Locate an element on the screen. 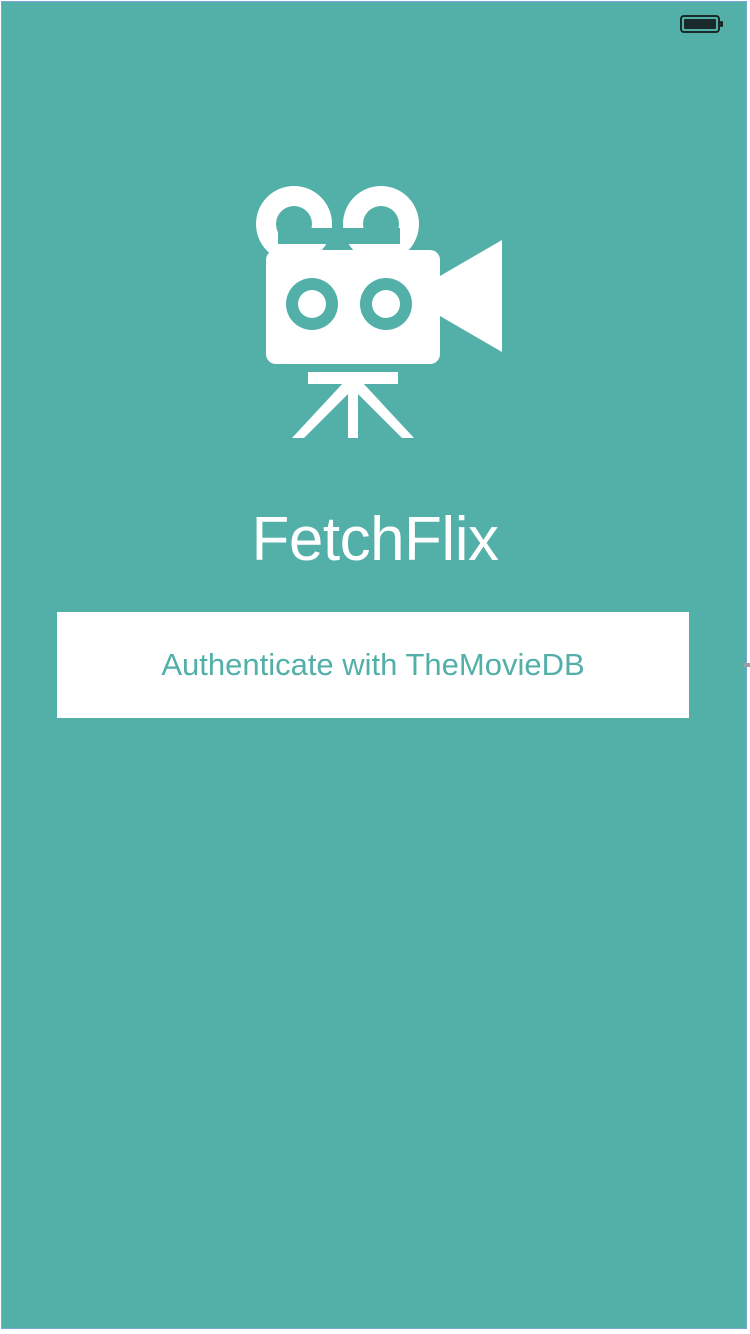 The width and height of the screenshot is (750, 1334). status-bar is located at coordinates (374, 22).